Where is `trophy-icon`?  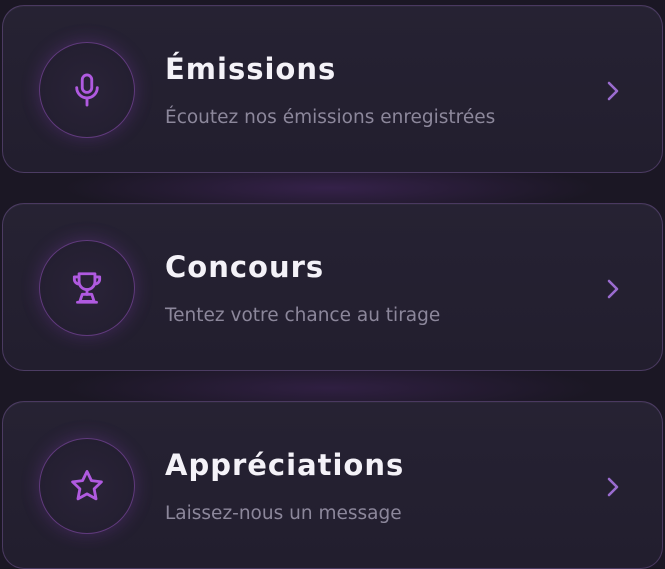 trophy-icon is located at coordinates (87, 288).